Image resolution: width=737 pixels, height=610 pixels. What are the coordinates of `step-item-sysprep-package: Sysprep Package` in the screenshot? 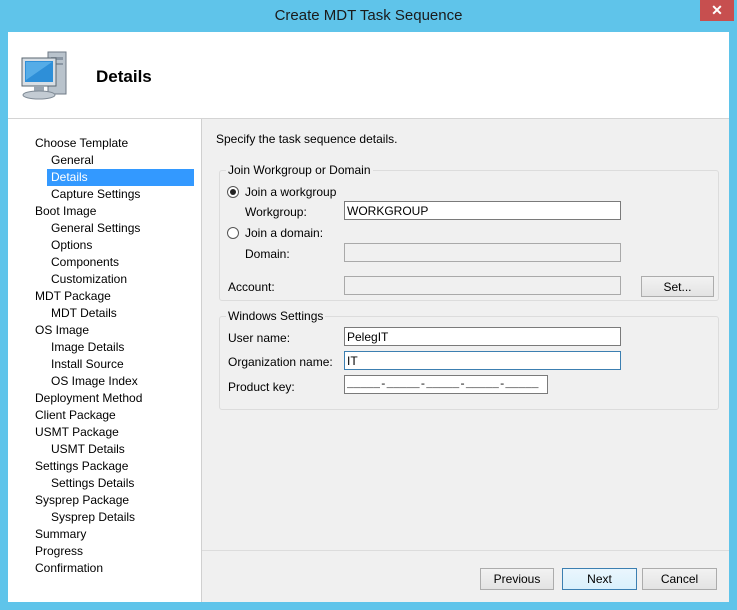 It's located at (104, 500).